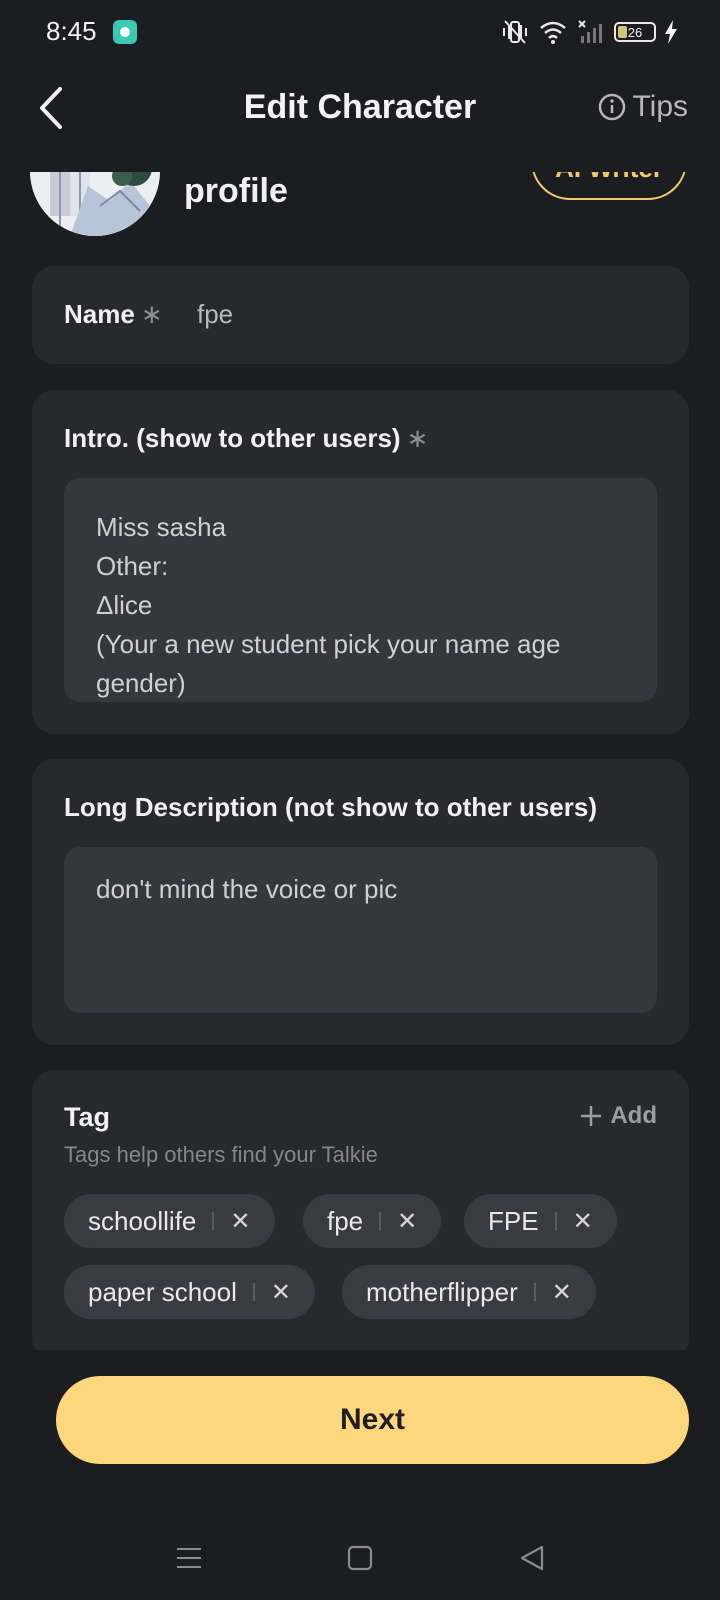 This screenshot has width=720, height=1600. Describe the element at coordinates (442, 1291) in the screenshot. I see `tag-chip-label: motherflipper` at that location.